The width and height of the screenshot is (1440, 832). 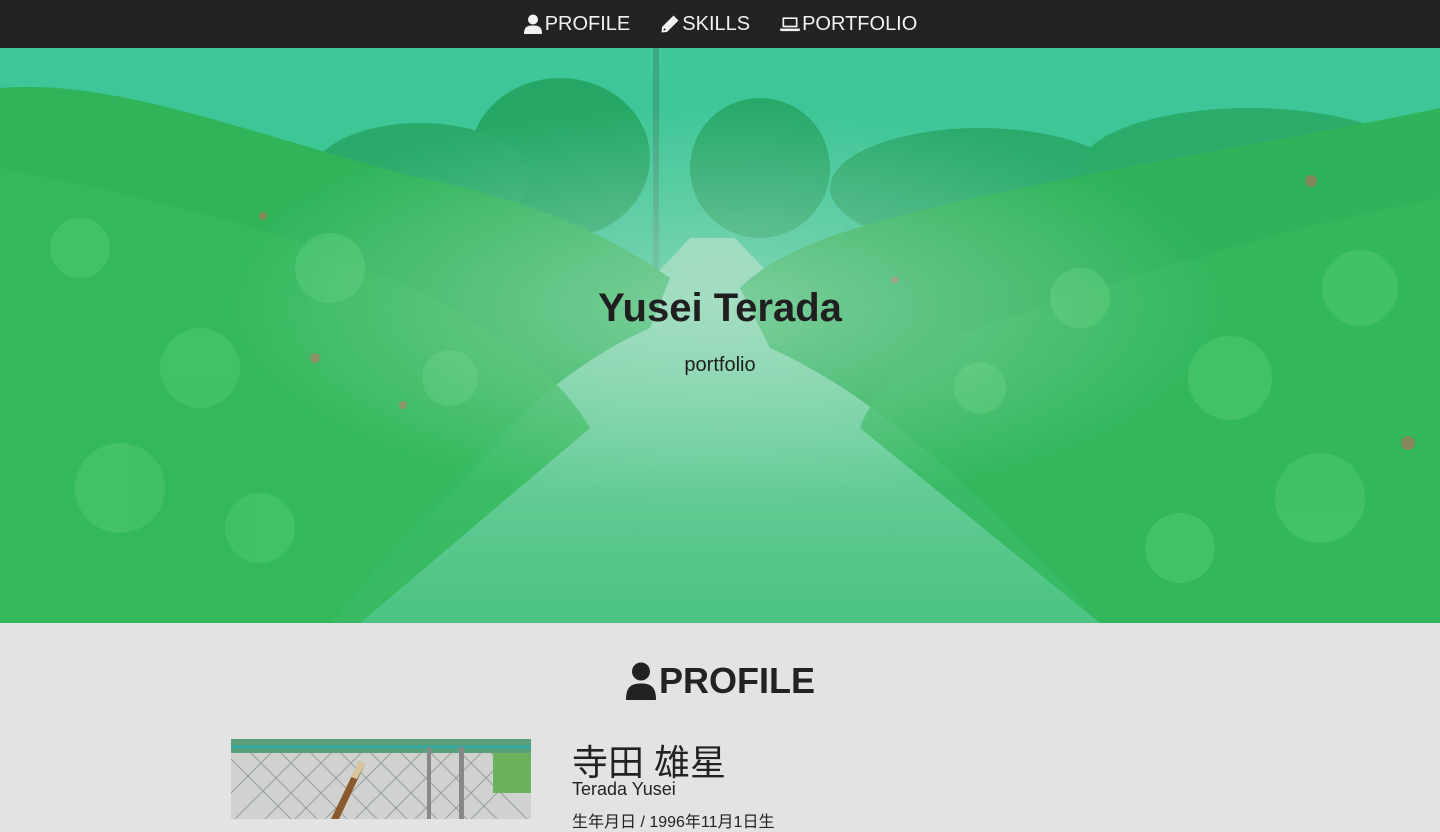 I want to click on hero-subtitle: portfolio, so click(x=720, y=365).